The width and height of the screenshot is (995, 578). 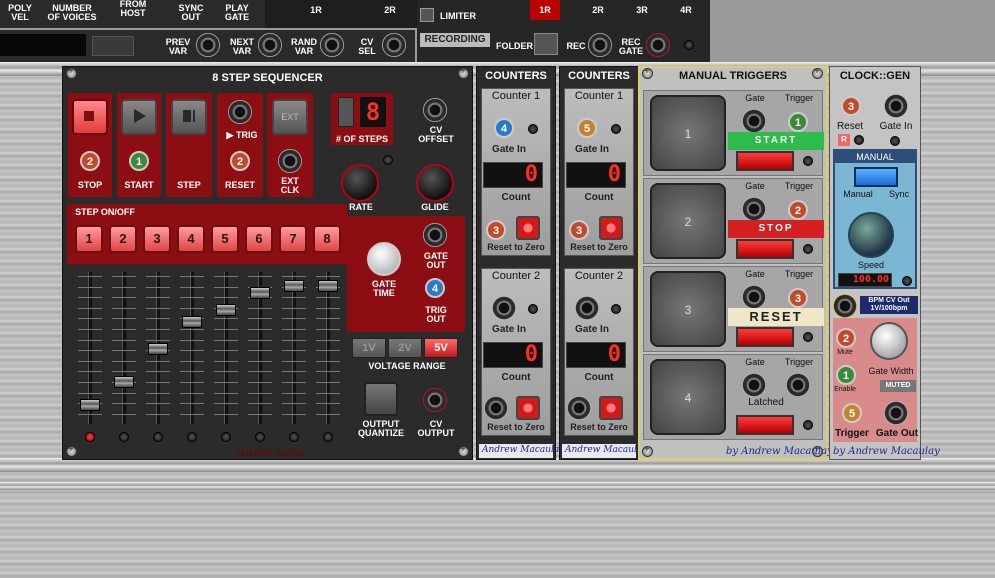 What do you see at coordinates (592, 149) in the screenshot?
I see `gate-in-label: Gate In` at bounding box center [592, 149].